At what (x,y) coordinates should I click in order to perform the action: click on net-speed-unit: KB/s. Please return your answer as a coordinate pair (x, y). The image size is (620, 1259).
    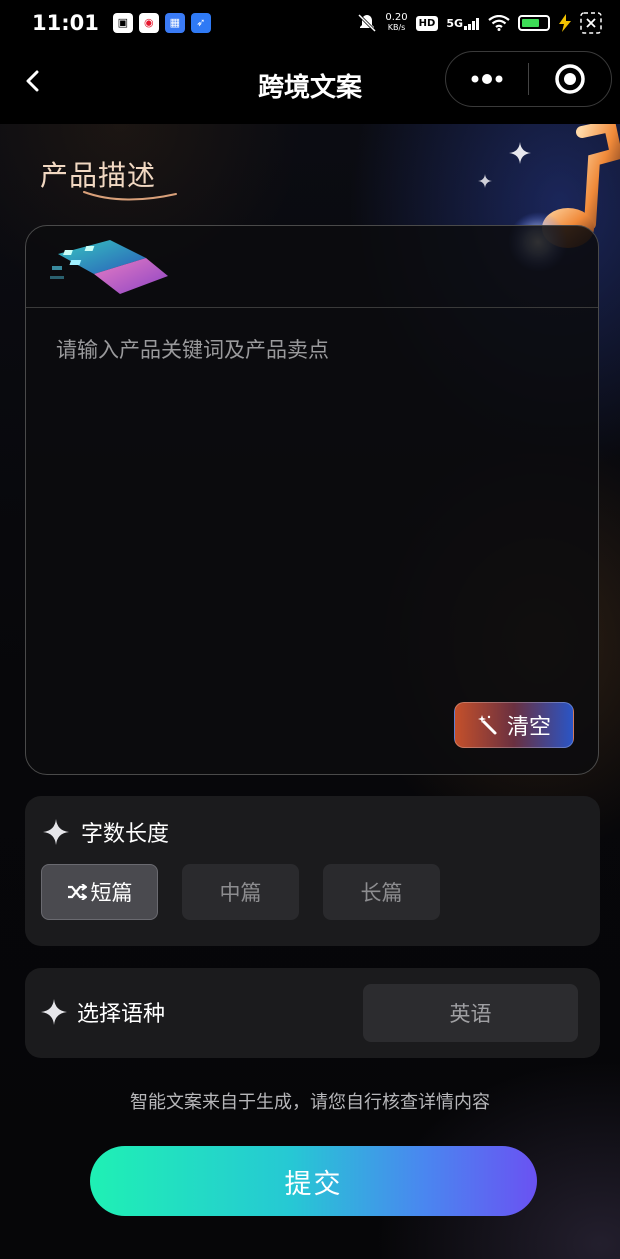
    Looking at the image, I should click on (396, 27).